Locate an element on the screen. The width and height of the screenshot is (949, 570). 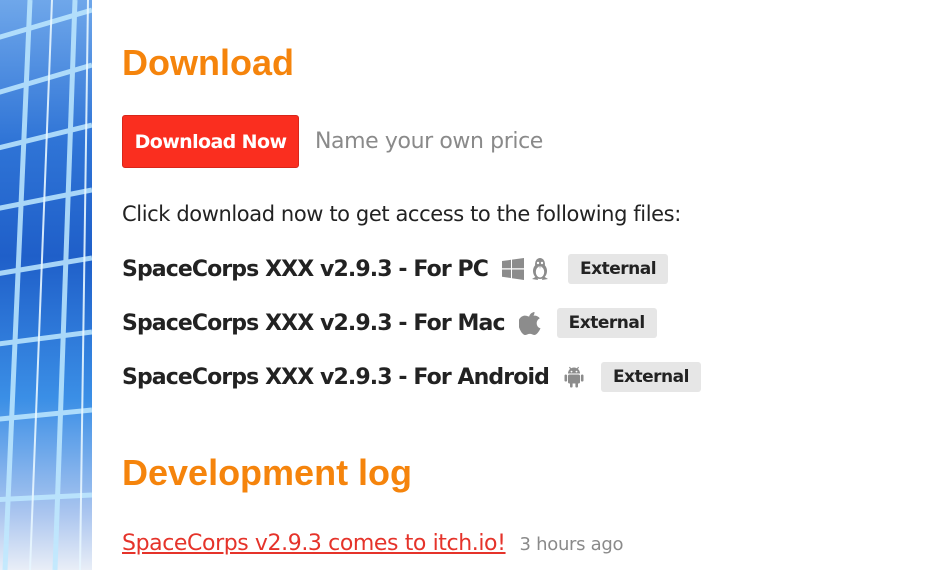
download-now-button: Download Now is located at coordinates (210, 141).